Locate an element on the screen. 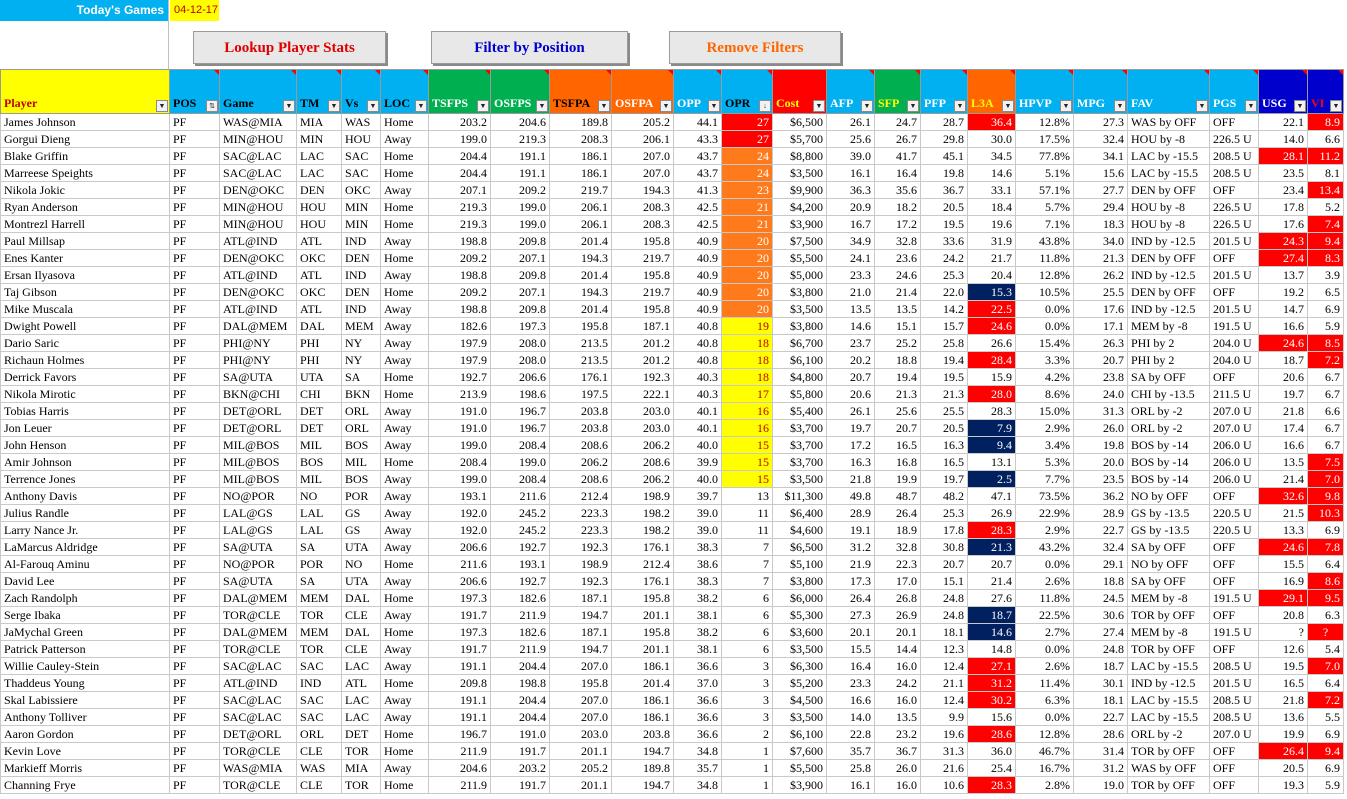 The width and height of the screenshot is (1347, 799). cell-usg: 24.6 is located at coordinates (1283, 343).